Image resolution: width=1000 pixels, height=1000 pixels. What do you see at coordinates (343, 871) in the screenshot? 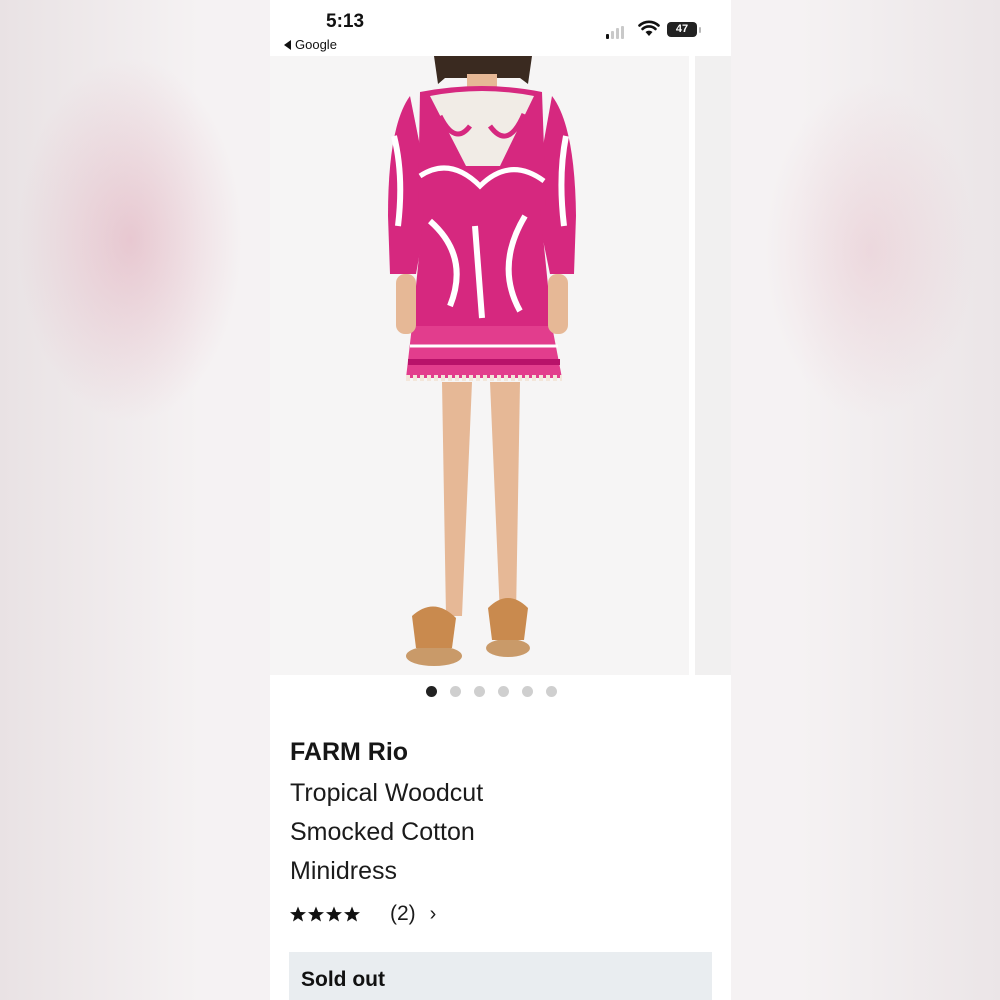
I see `product-title-line: Minidress` at bounding box center [343, 871].